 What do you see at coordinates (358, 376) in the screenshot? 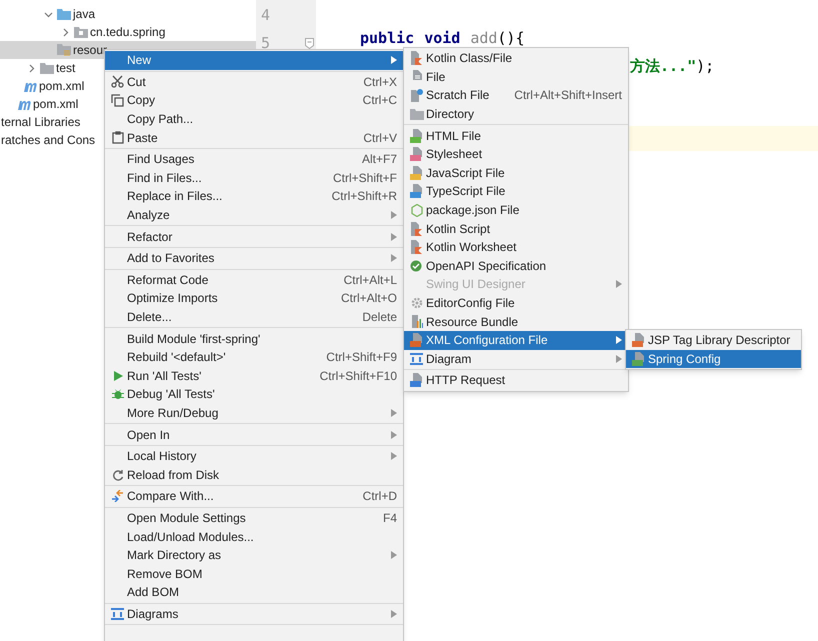
I see `shortcut-label: Ctrl+Shift+F10` at bounding box center [358, 376].